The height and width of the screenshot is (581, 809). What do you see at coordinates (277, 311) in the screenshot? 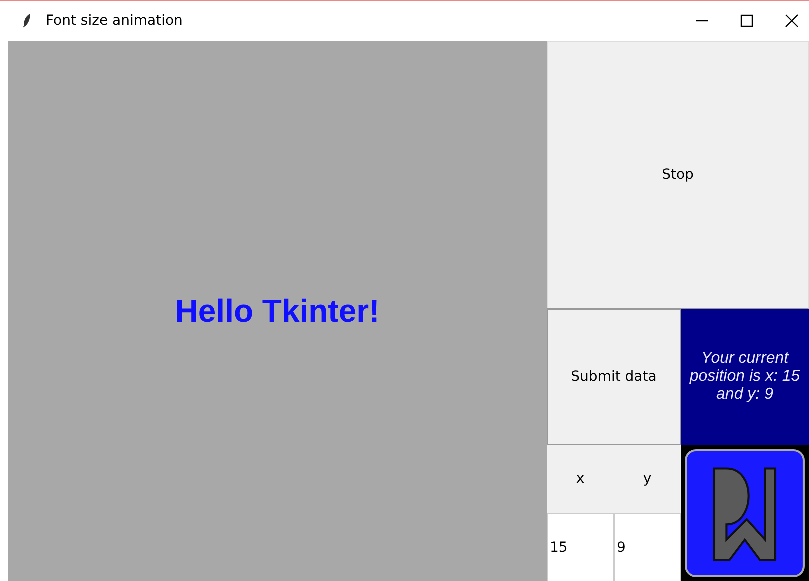
I see `canvas-text: Hello Tkinter!` at bounding box center [277, 311].